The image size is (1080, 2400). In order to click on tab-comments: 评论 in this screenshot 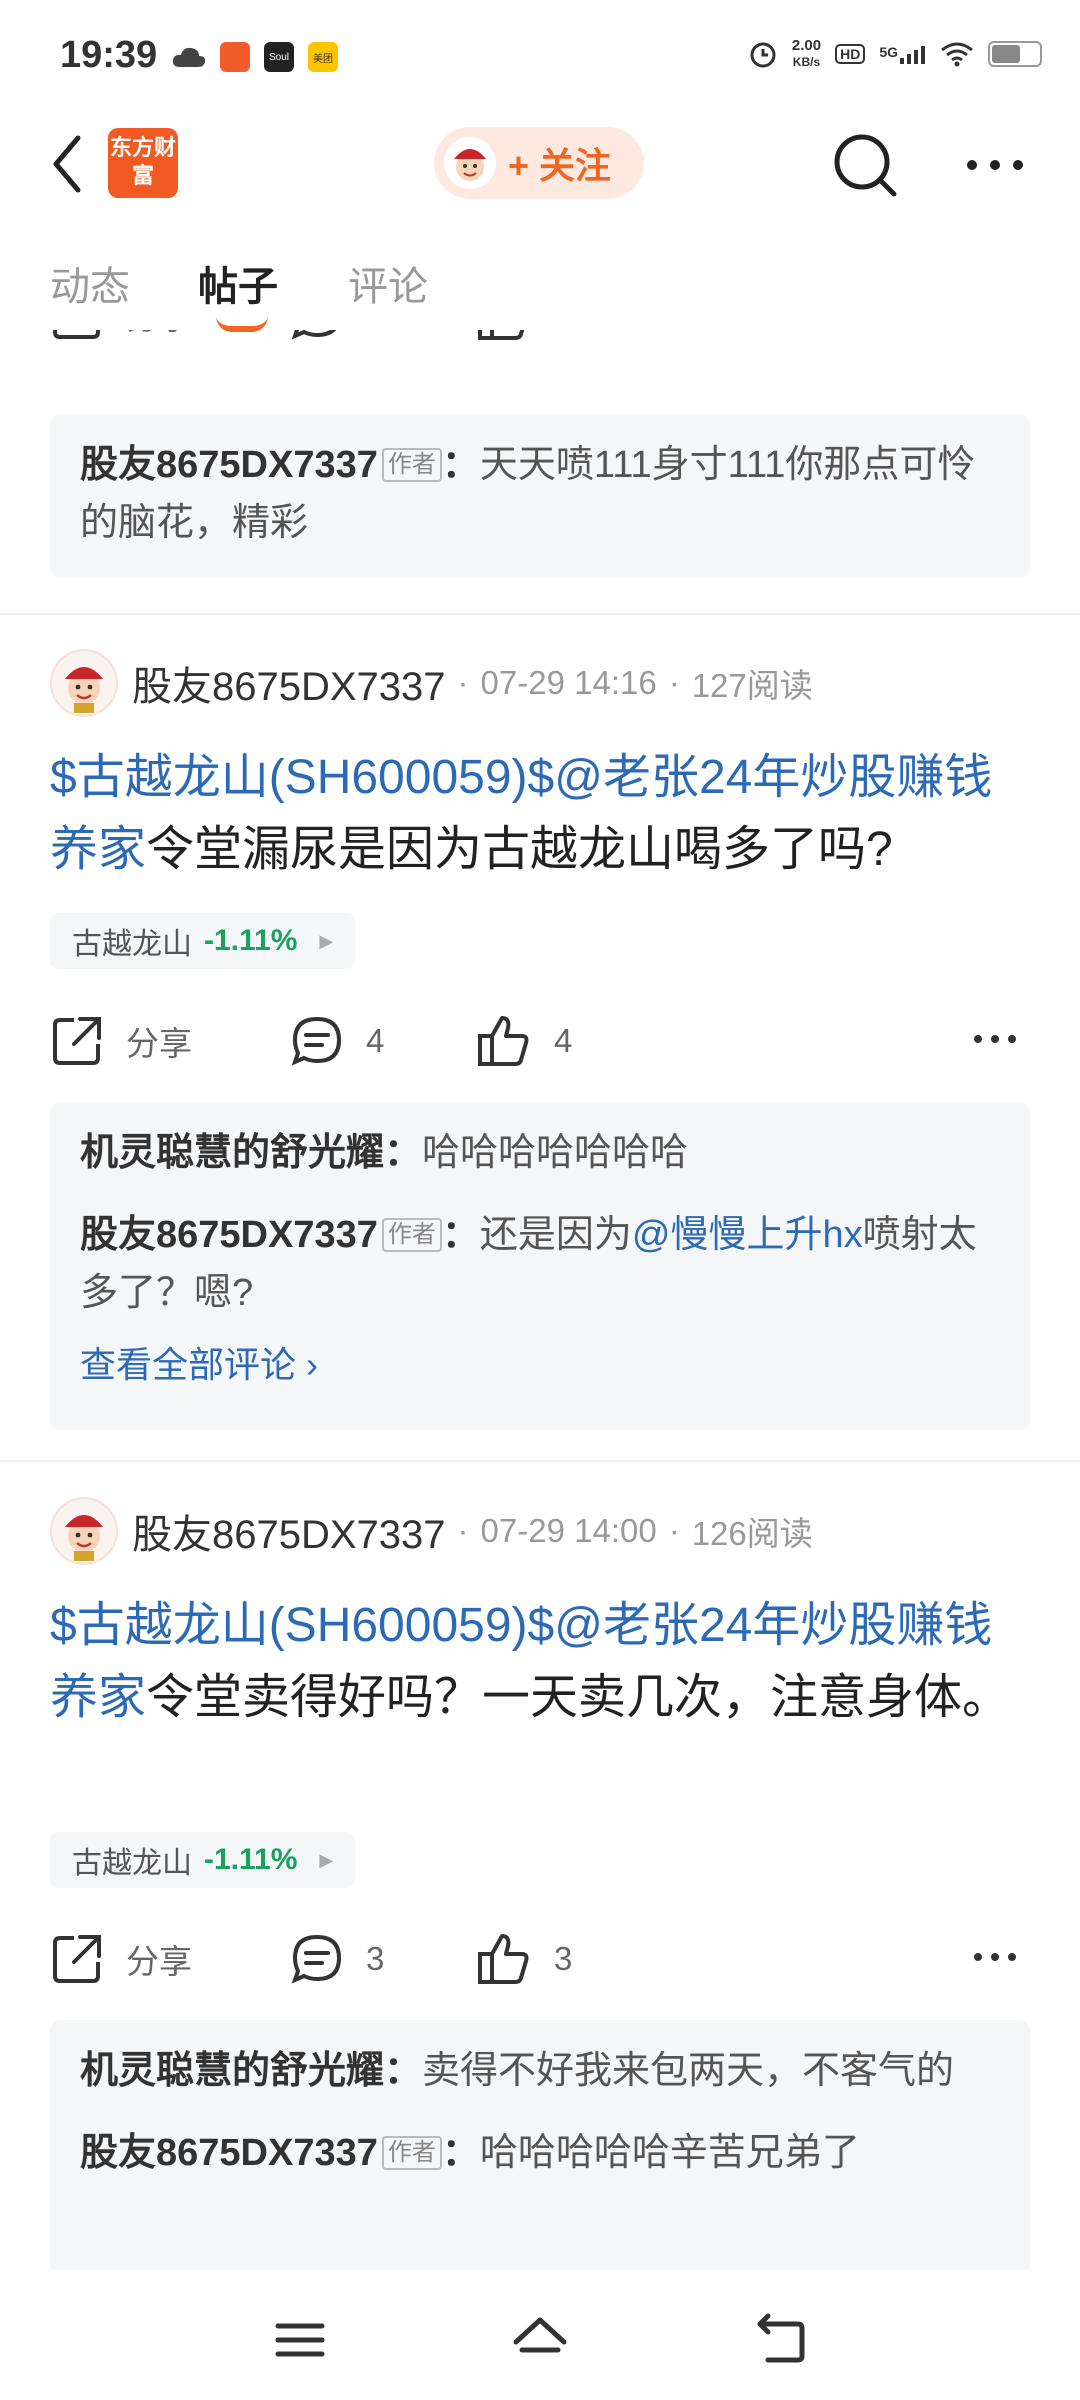, I will do `click(388, 283)`.